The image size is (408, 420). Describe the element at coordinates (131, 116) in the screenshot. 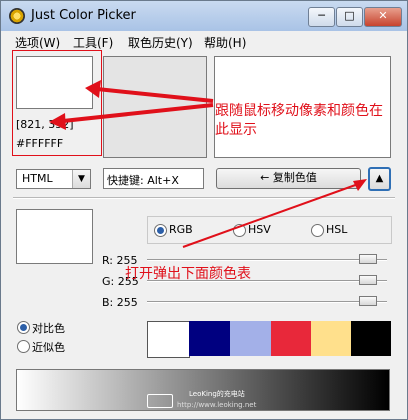

I see `arrow-to-coordinates` at that location.